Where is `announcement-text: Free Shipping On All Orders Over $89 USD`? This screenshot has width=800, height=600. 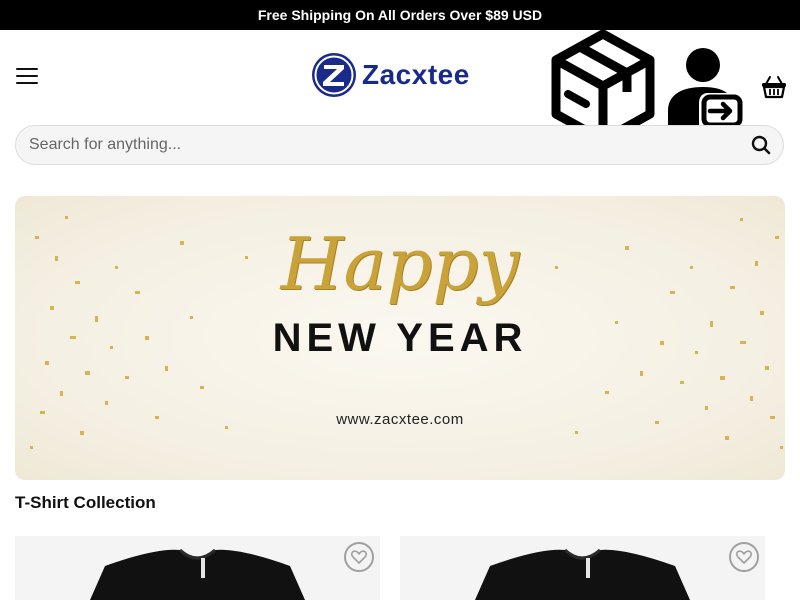 announcement-text: Free Shipping On All Orders Over $89 USD is located at coordinates (400, 15).